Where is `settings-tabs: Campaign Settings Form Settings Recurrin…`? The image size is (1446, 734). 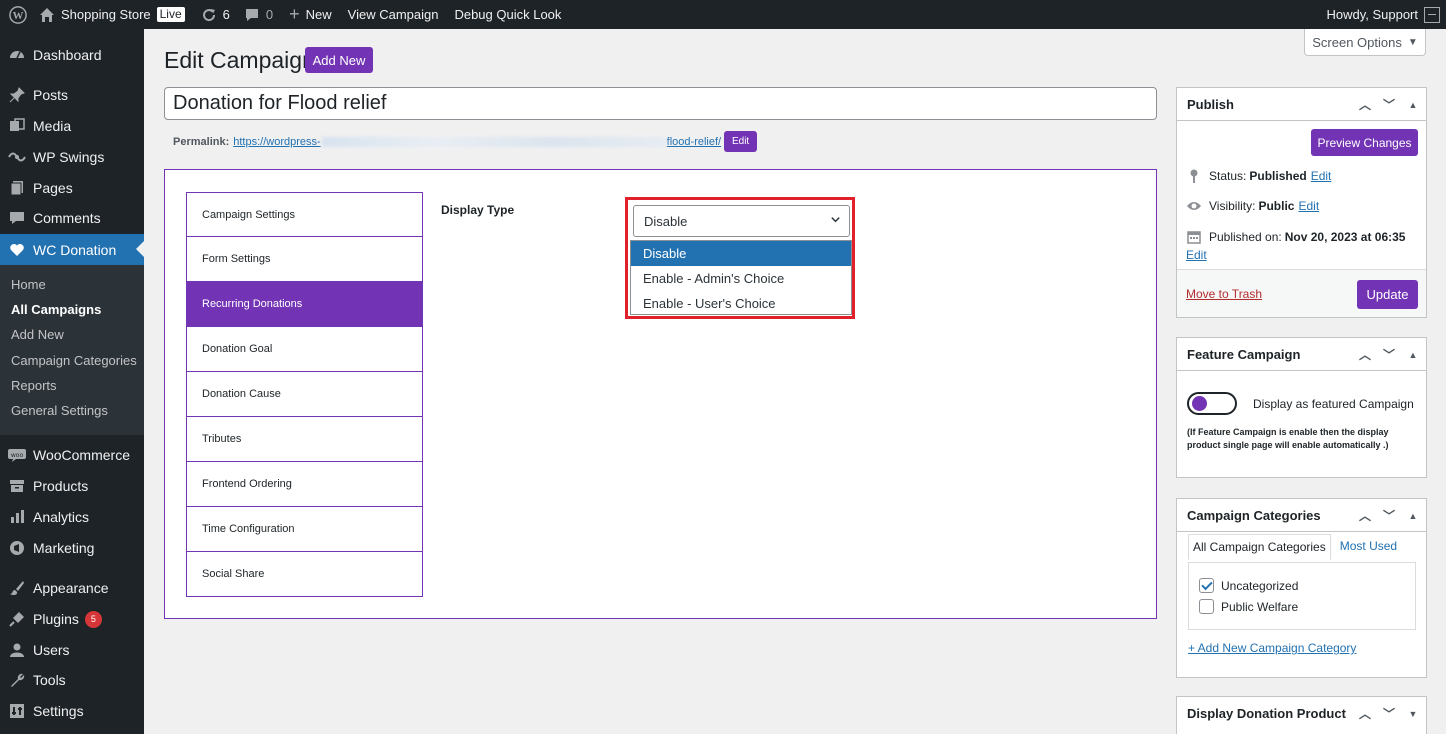 settings-tabs: Campaign Settings Form Settings Recurrin… is located at coordinates (304, 394).